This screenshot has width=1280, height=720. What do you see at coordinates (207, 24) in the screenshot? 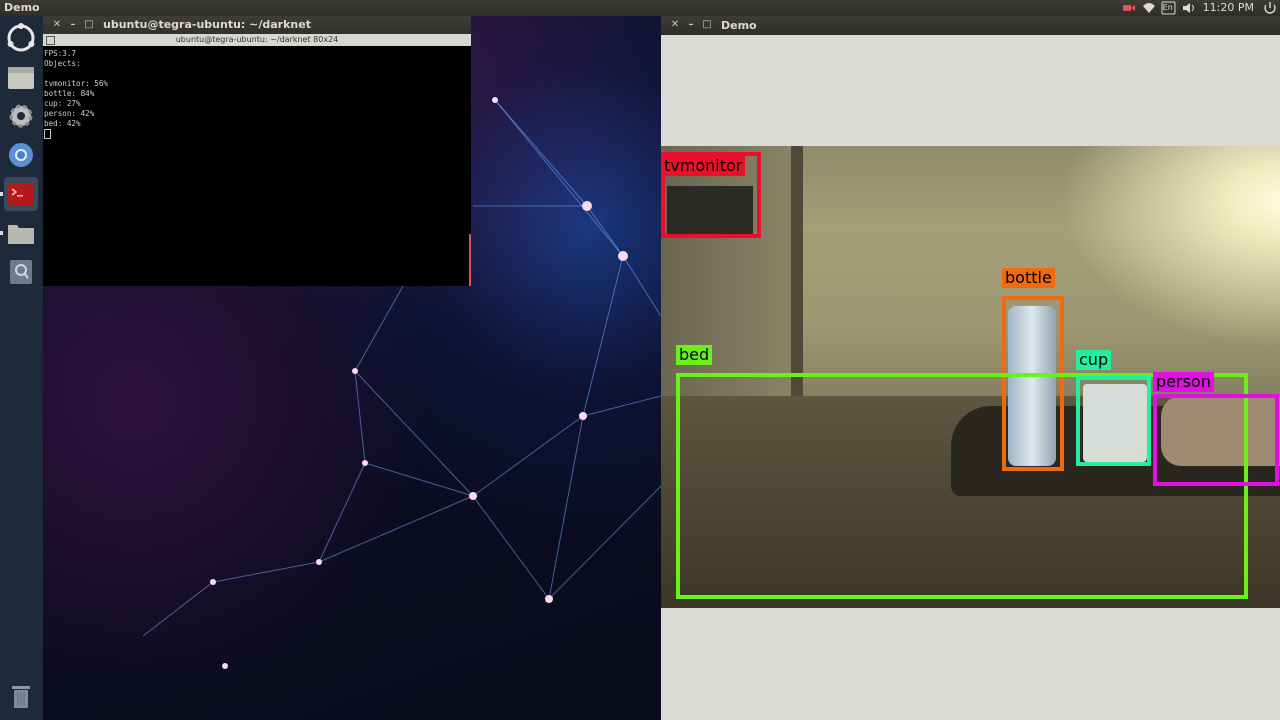
I see `terminal-window-title: ubuntu@tegra-ubuntu: ~/darknet` at bounding box center [207, 24].